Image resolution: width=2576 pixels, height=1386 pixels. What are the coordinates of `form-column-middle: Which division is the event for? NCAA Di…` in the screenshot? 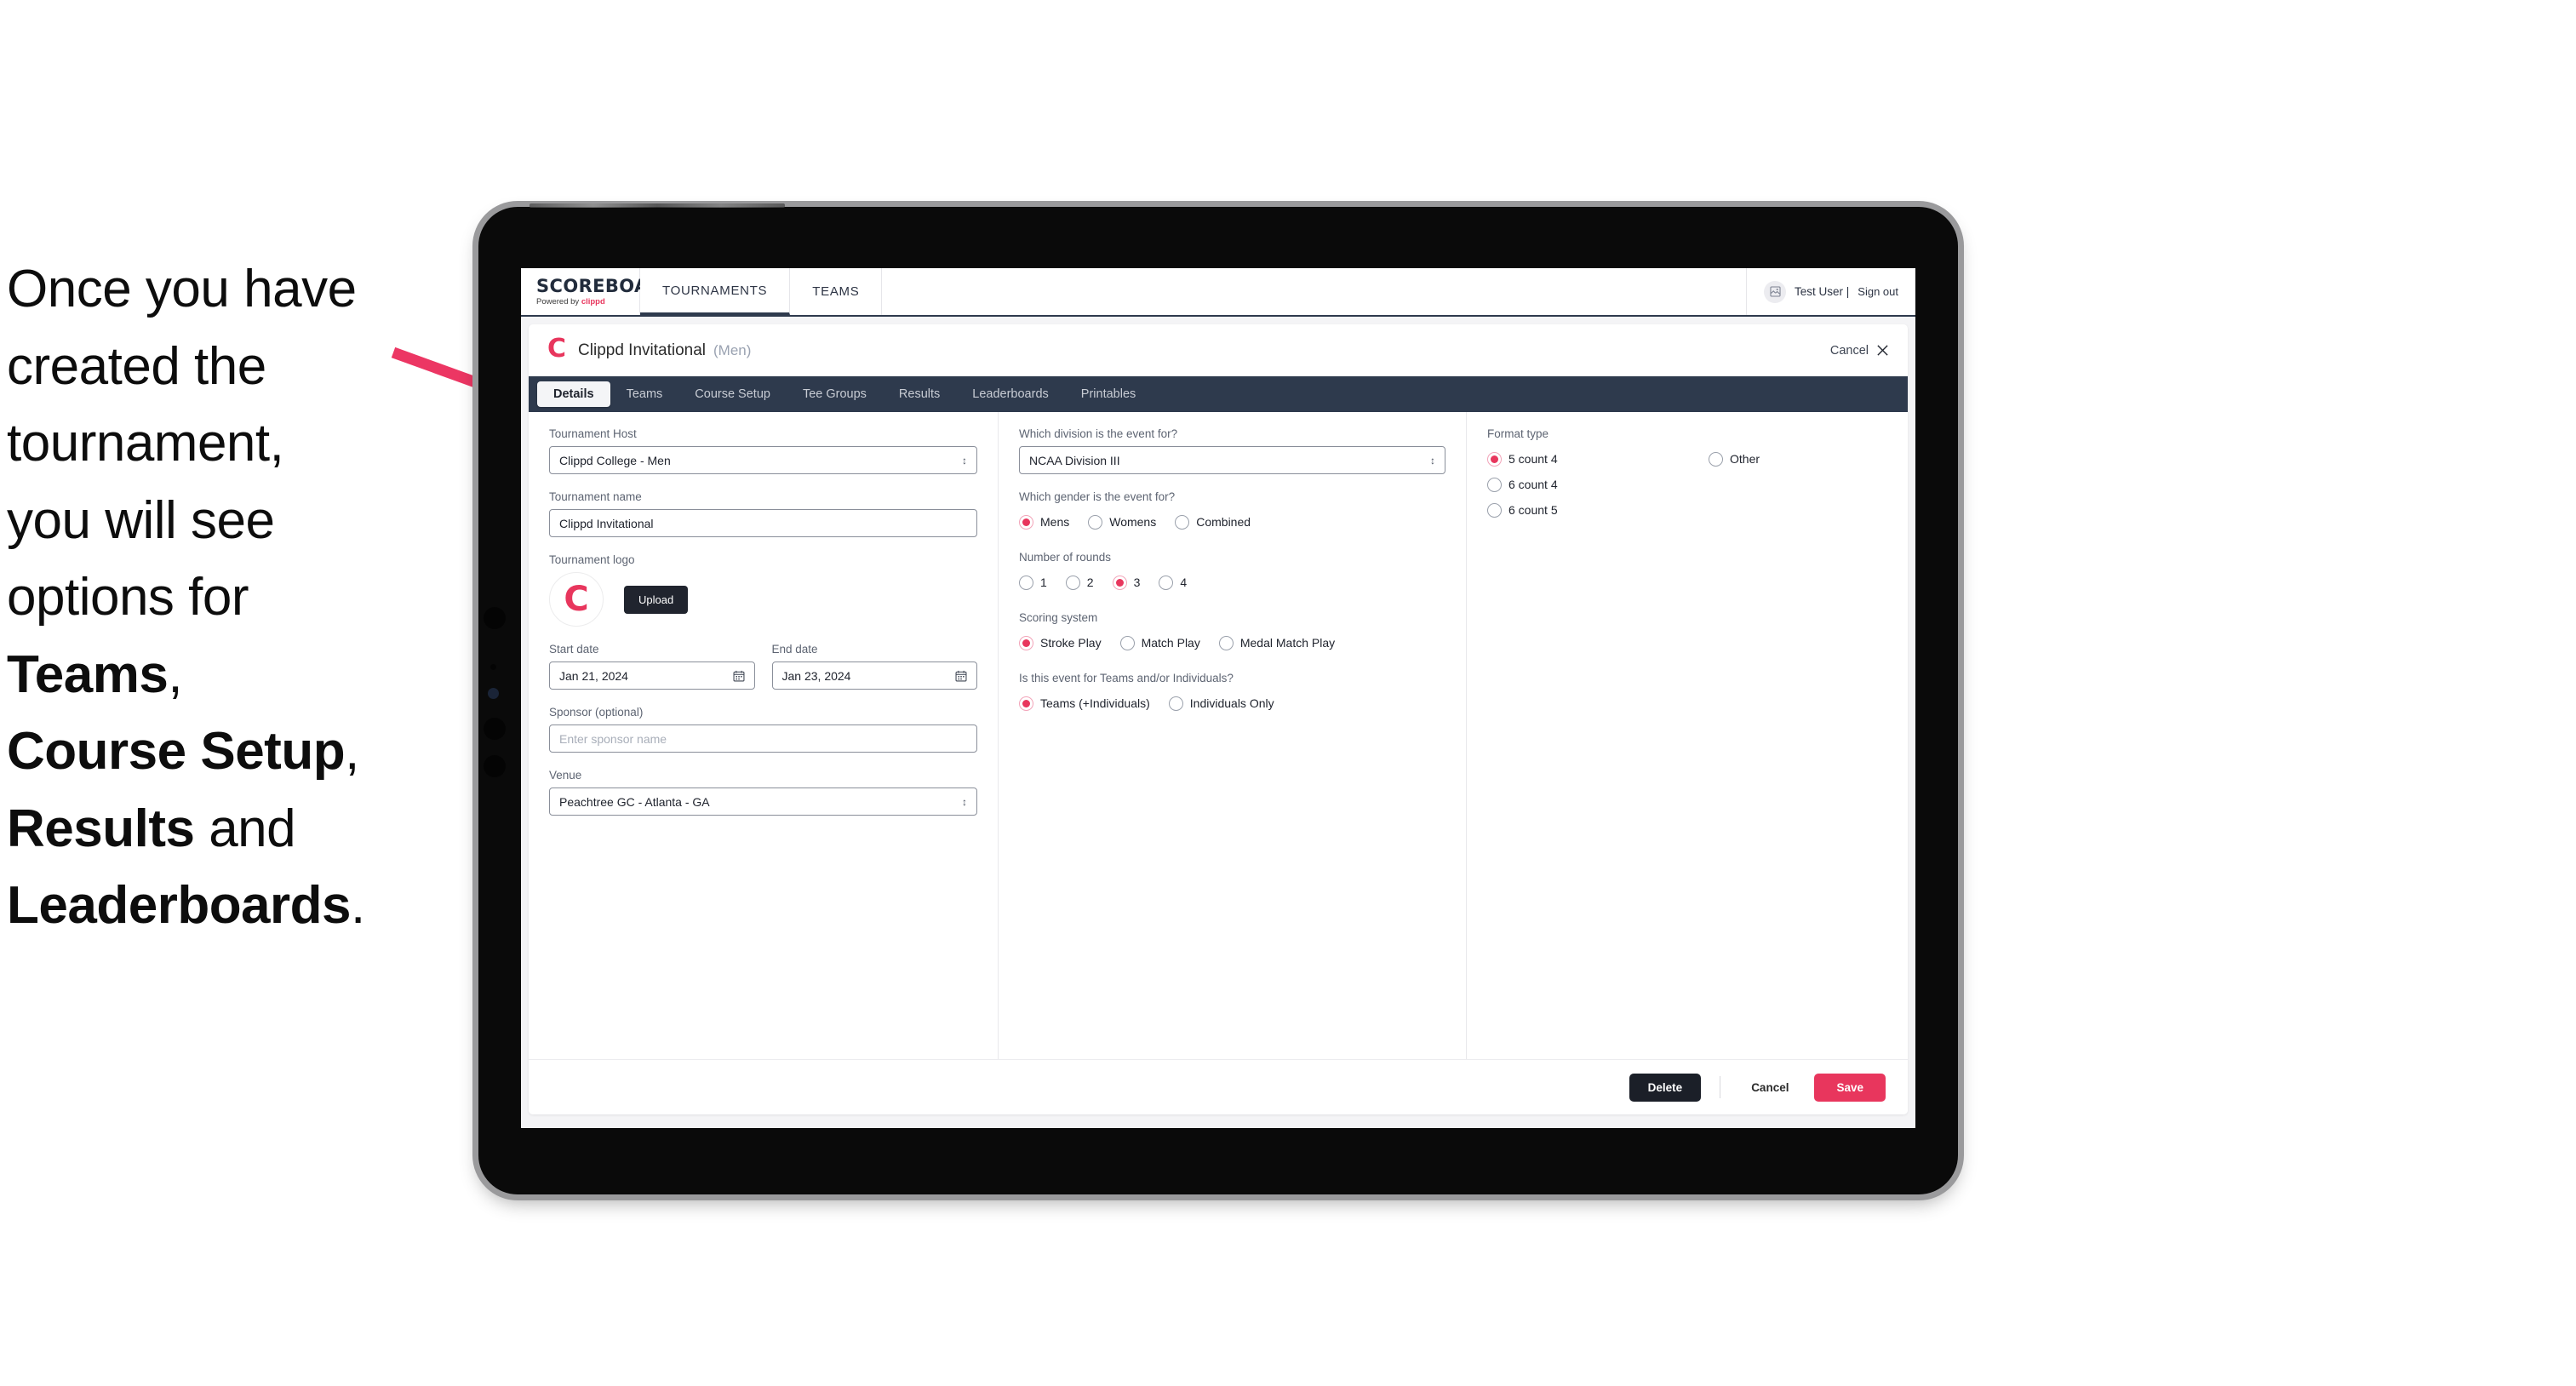 It's located at (1233, 735).